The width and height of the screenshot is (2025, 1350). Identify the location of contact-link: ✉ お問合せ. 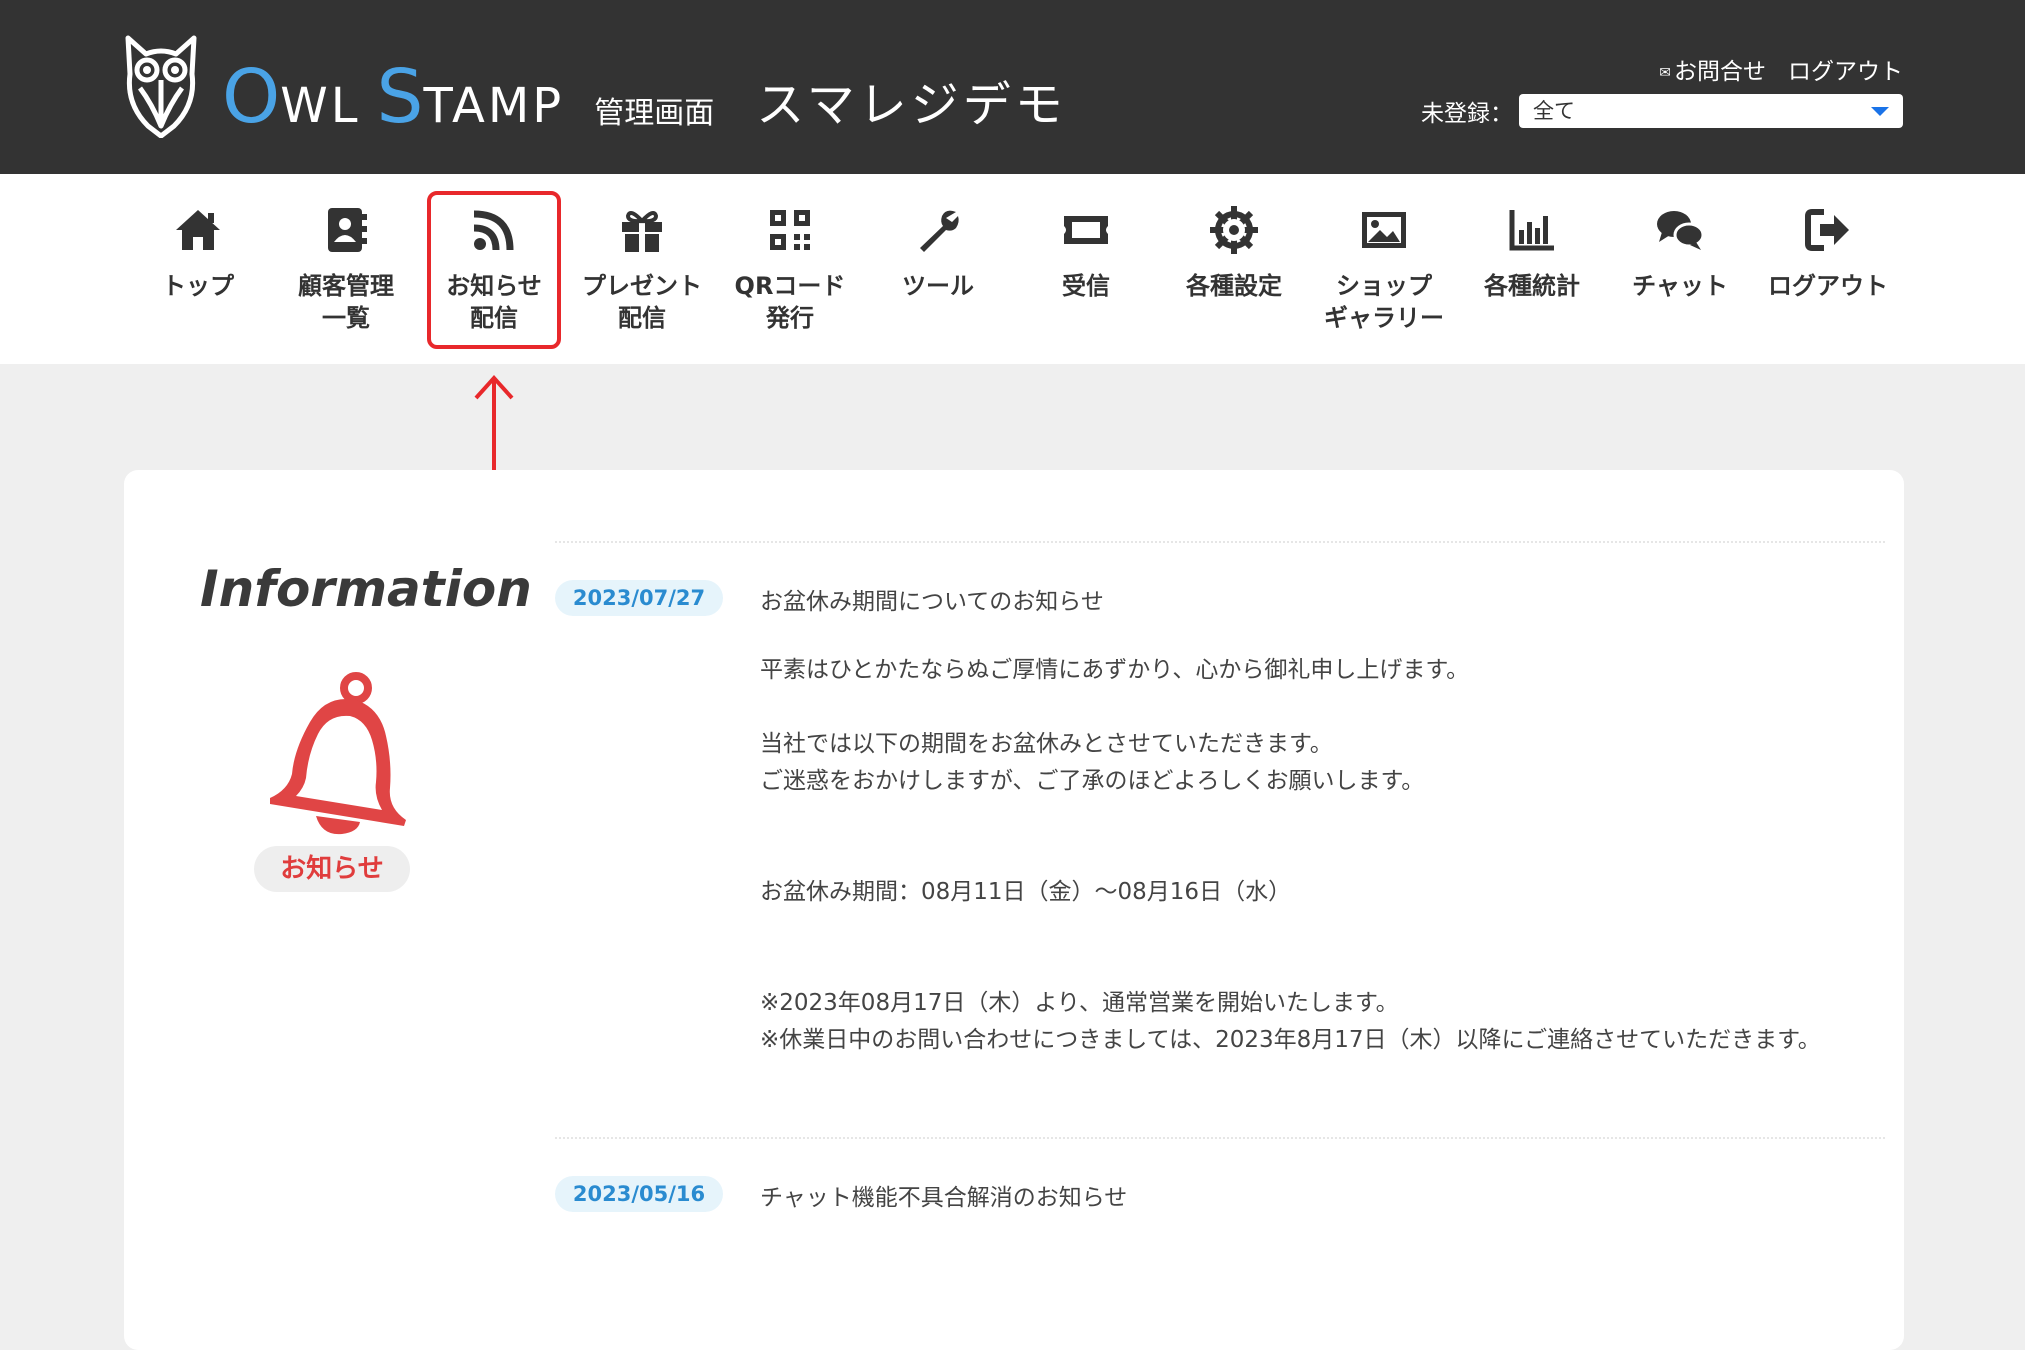
(1712, 69).